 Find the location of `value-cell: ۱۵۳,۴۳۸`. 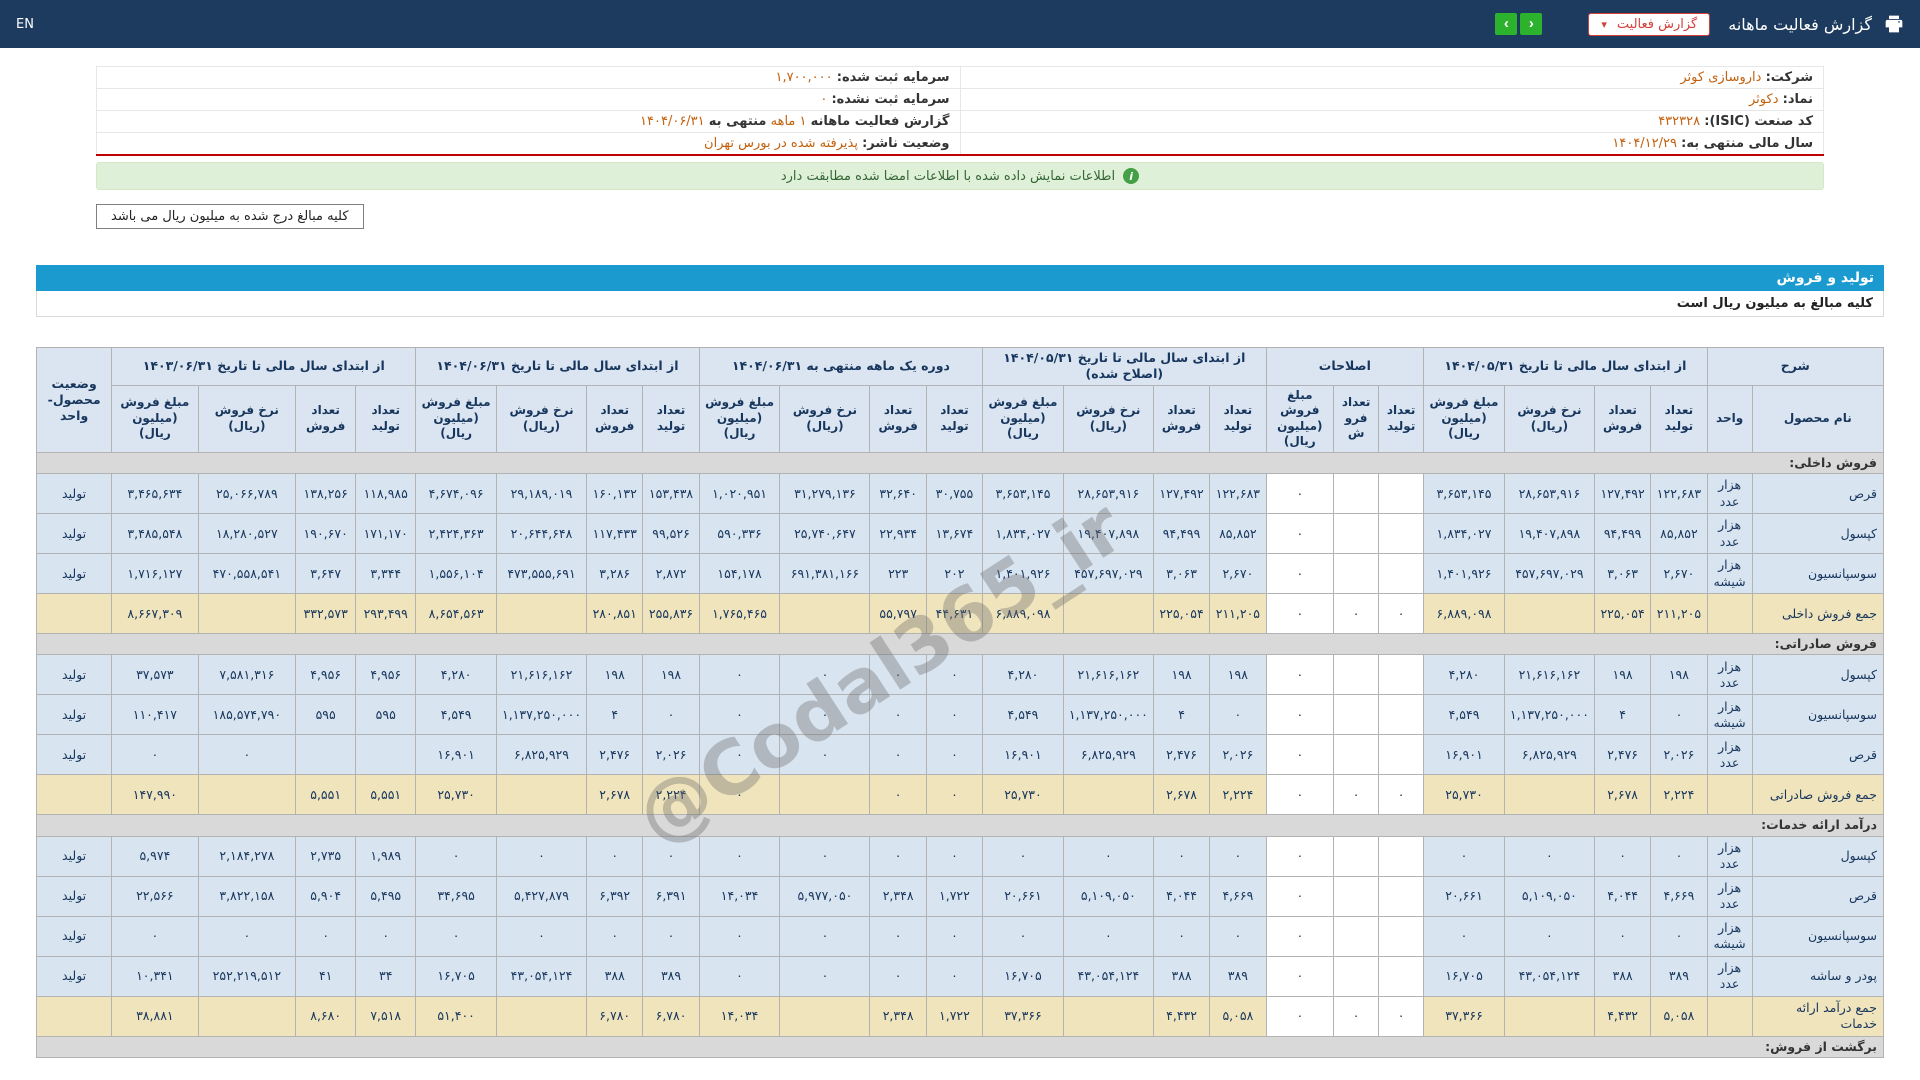

value-cell: ۱۵۳,۴۳۸ is located at coordinates (671, 494).